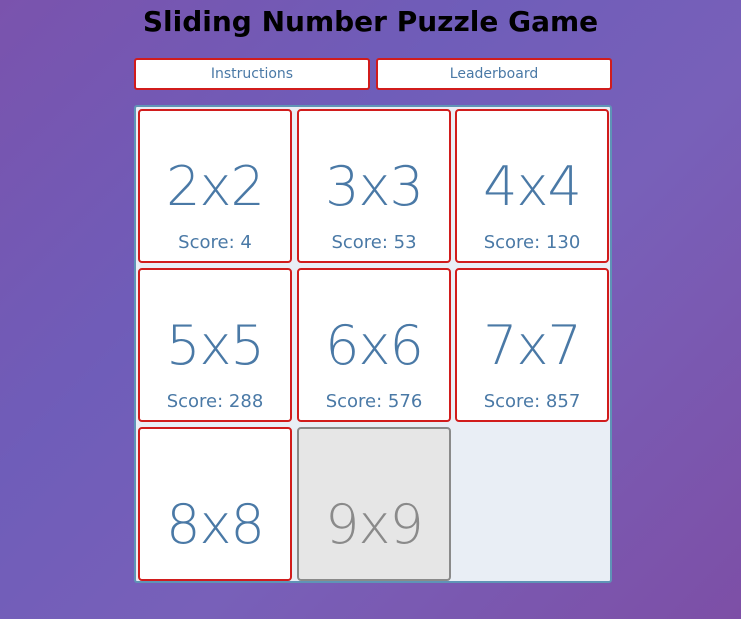 The image size is (741, 619). I want to click on level-tile-7x7: 7x7 Score: 857, so click(532, 345).